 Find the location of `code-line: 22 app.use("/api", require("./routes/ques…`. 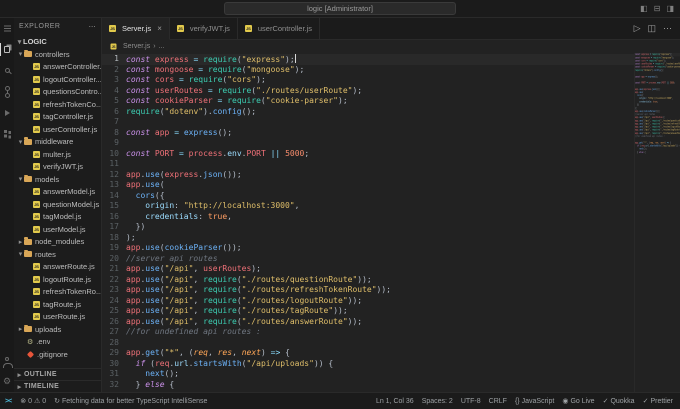

code-line: 22 app.use("/api", require("./routes/ques… is located at coordinates (368, 280).